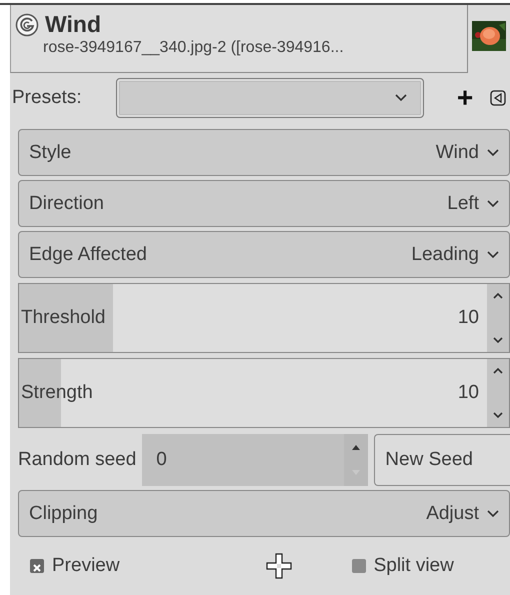 This screenshot has height=595, width=510. What do you see at coordinates (264, 513) in the screenshot?
I see `setting-dropdown: Clipping Adjust` at bounding box center [264, 513].